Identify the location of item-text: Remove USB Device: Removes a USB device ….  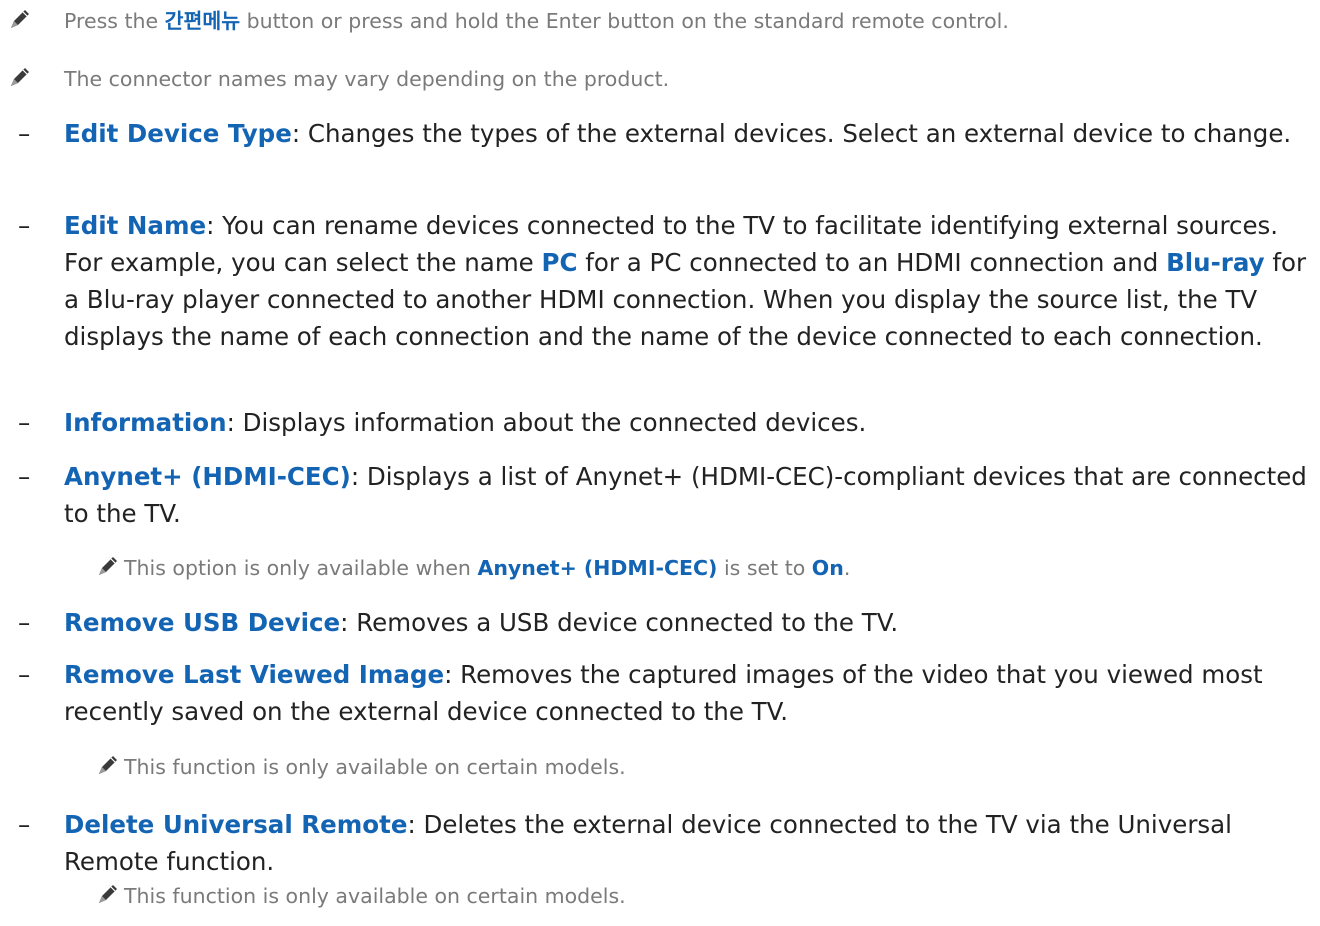
(481, 622).